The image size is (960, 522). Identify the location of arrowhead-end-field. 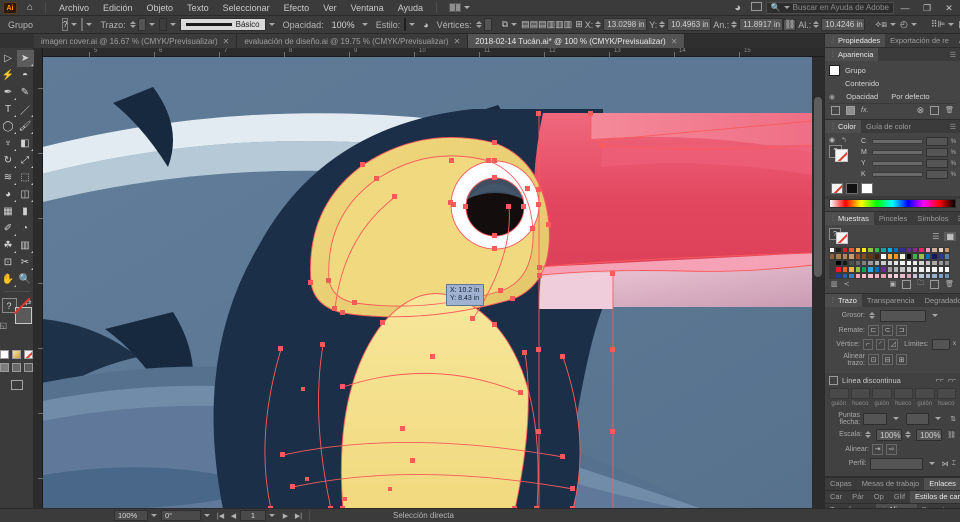
(917, 418).